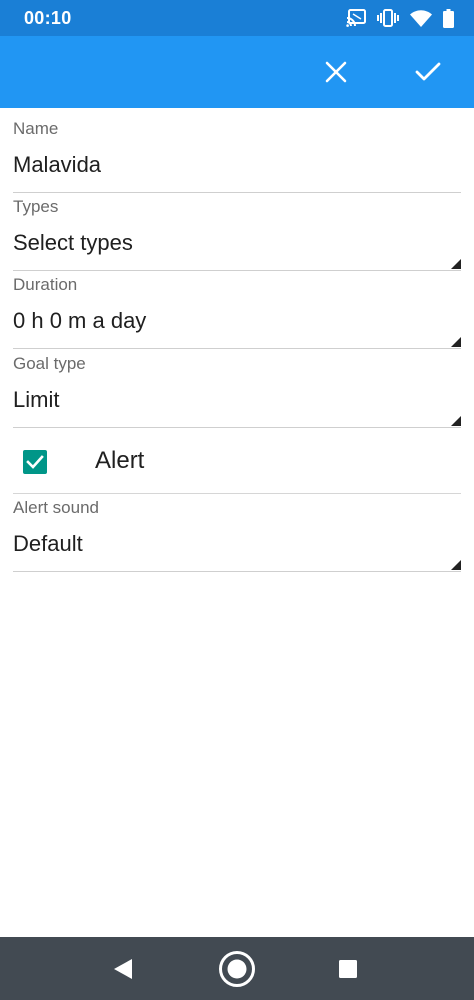 This screenshot has height=1000, width=474. I want to click on home-button, so click(237, 969).